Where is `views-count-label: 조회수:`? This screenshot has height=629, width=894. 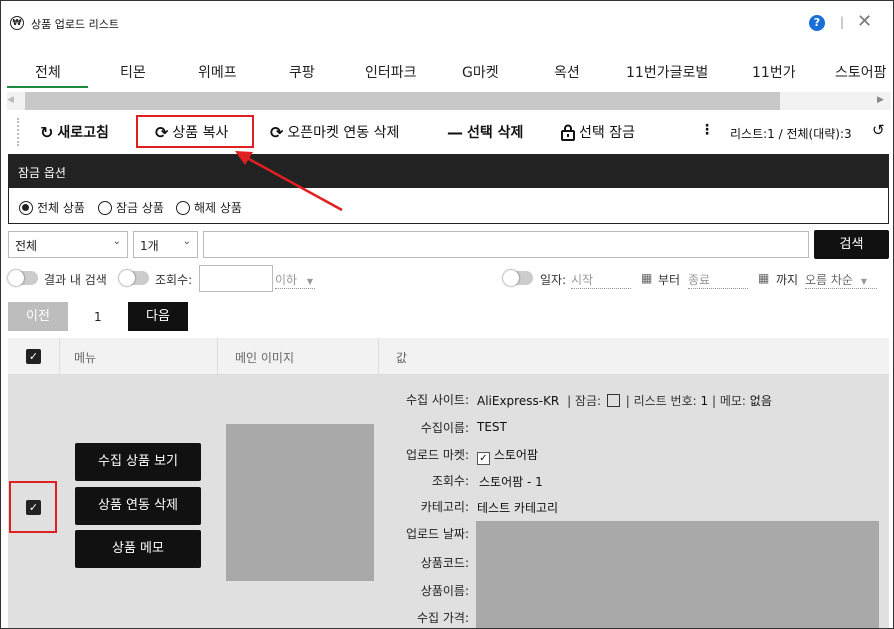 views-count-label: 조회수: is located at coordinates (450, 481).